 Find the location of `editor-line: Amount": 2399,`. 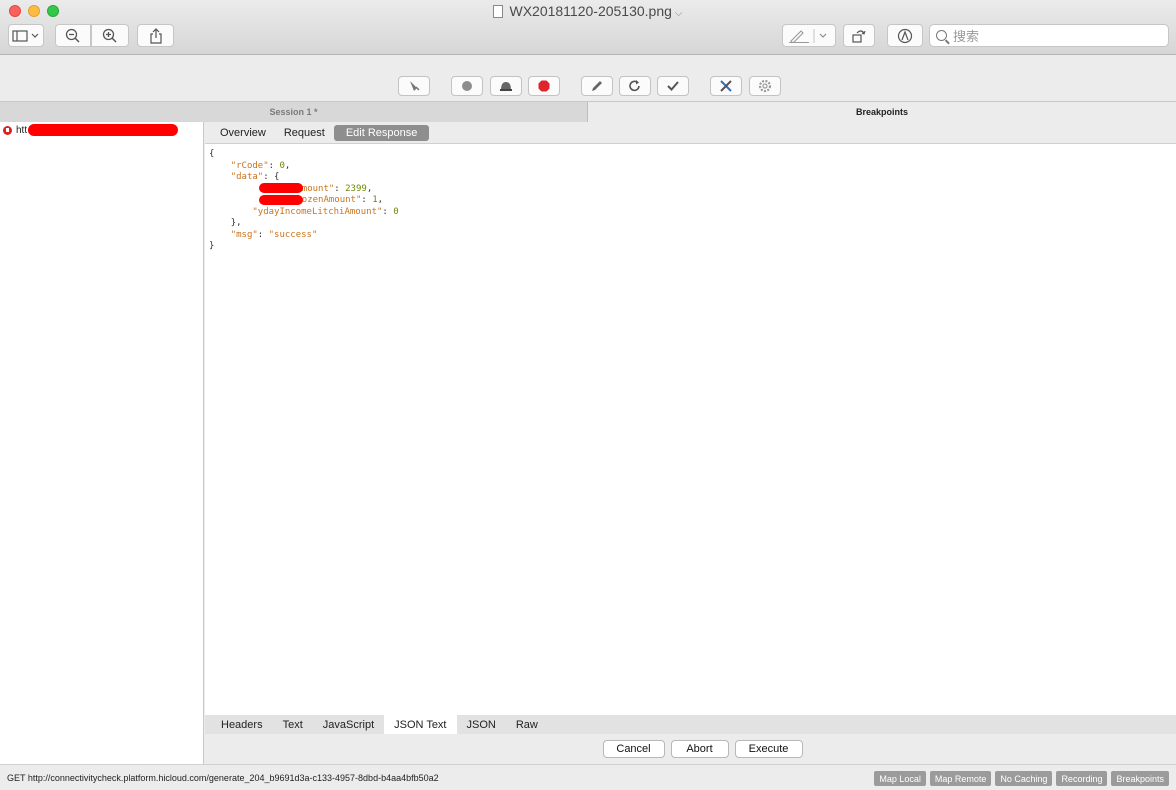

editor-line: Amount": 2399, is located at coordinates (690, 189).